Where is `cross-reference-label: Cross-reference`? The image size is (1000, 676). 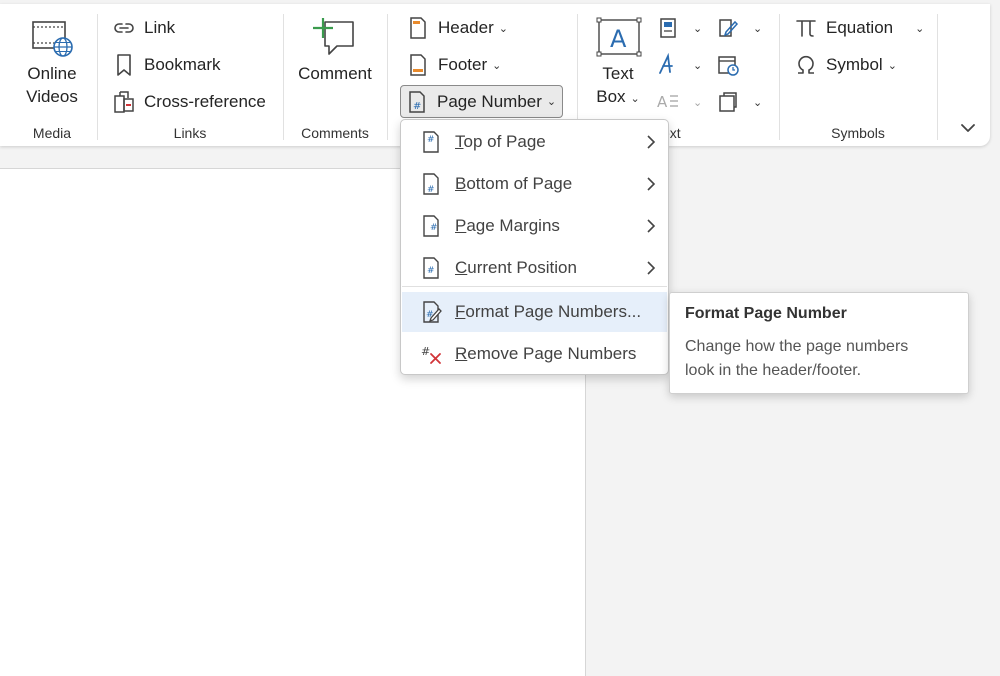
cross-reference-label: Cross-reference is located at coordinates (205, 101).